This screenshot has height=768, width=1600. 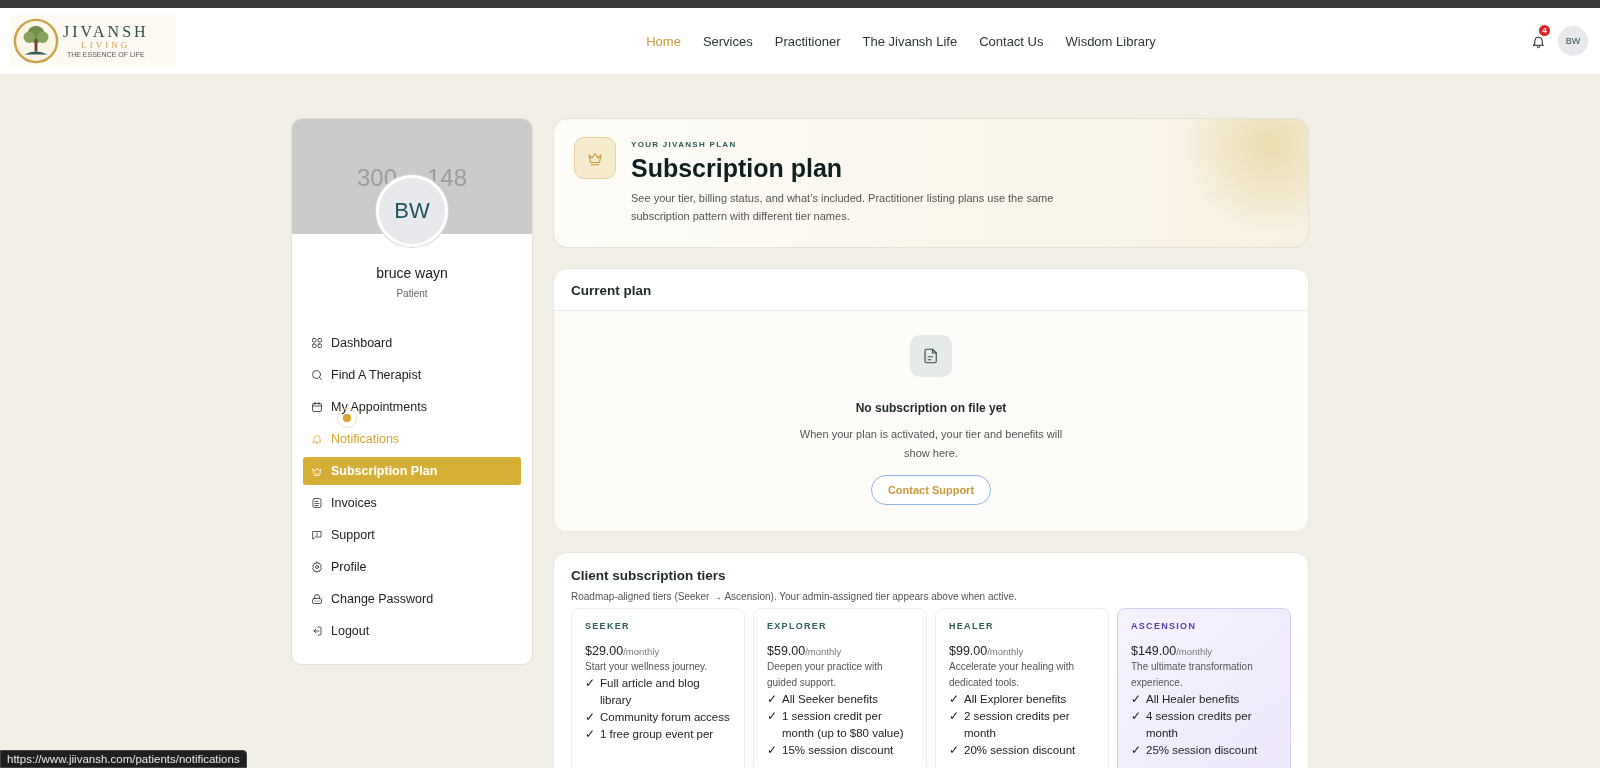 What do you see at coordinates (825, 675) in the screenshot?
I see `tier-description: Deepen your practice with guided support.` at bounding box center [825, 675].